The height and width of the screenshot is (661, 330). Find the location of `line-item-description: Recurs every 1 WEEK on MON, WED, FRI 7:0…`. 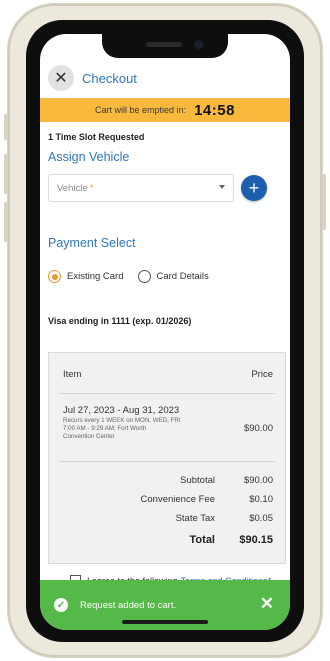

line-item-description: Recurs every 1 WEEK on MON, WED, FRI 7:0… is located at coordinates (122, 428).